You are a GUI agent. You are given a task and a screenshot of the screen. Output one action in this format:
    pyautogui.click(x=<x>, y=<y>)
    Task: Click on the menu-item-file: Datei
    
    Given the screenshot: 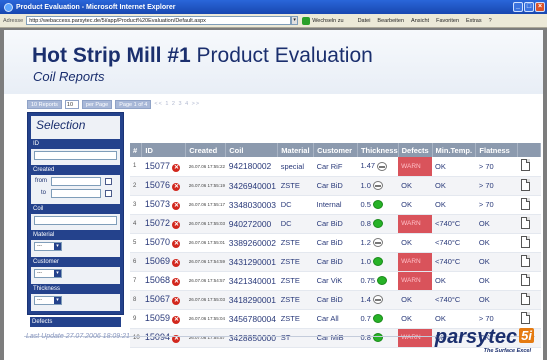 What is the action you would take?
    pyautogui.click(x=364, y=21)
    